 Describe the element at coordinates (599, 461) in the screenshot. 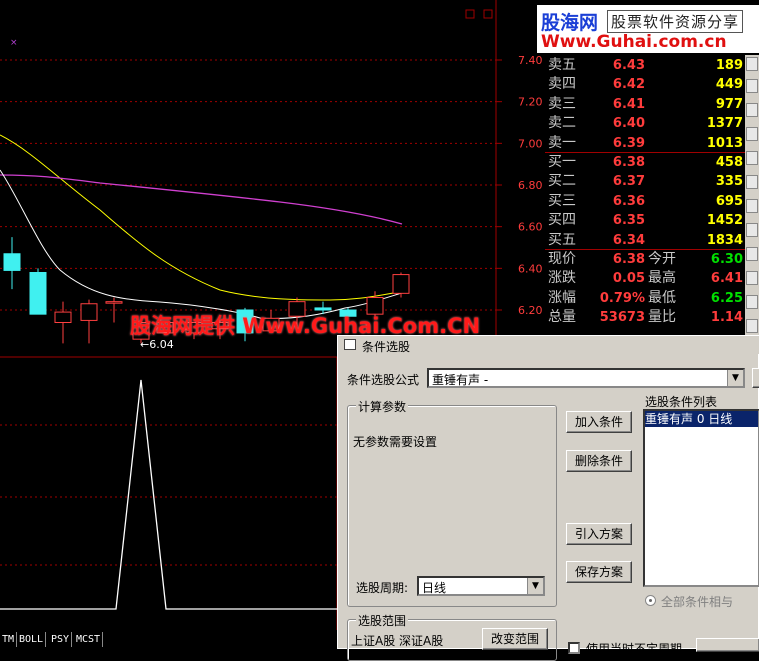

I see `delete-condition-button: 删除条件` at that location.